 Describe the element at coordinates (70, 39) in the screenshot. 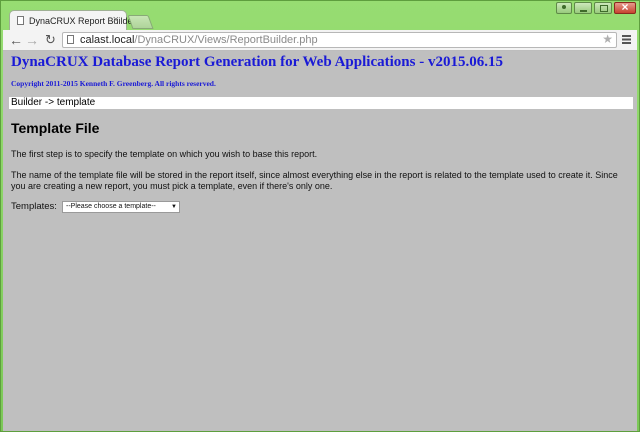

I see `page-info-icon` at that location.